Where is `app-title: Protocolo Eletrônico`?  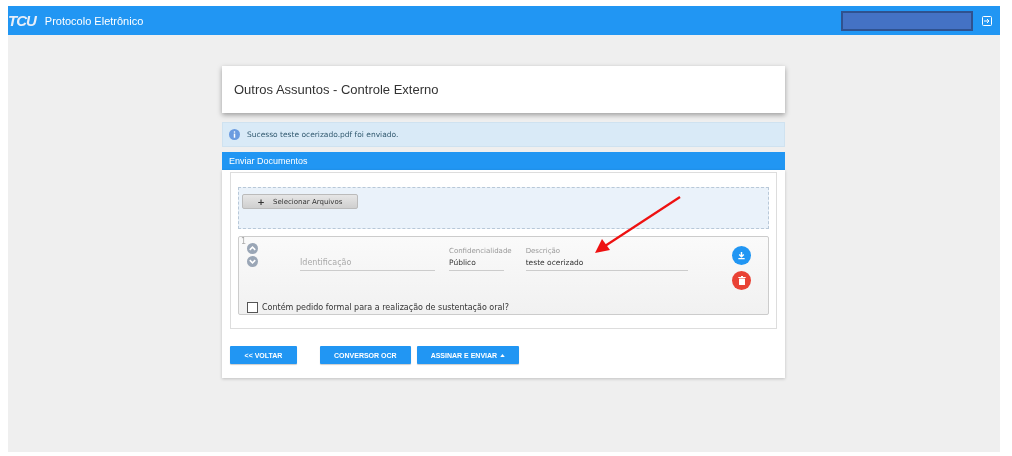 app-title: Protocolo Eletrônico is located at coordinates (94, 20).